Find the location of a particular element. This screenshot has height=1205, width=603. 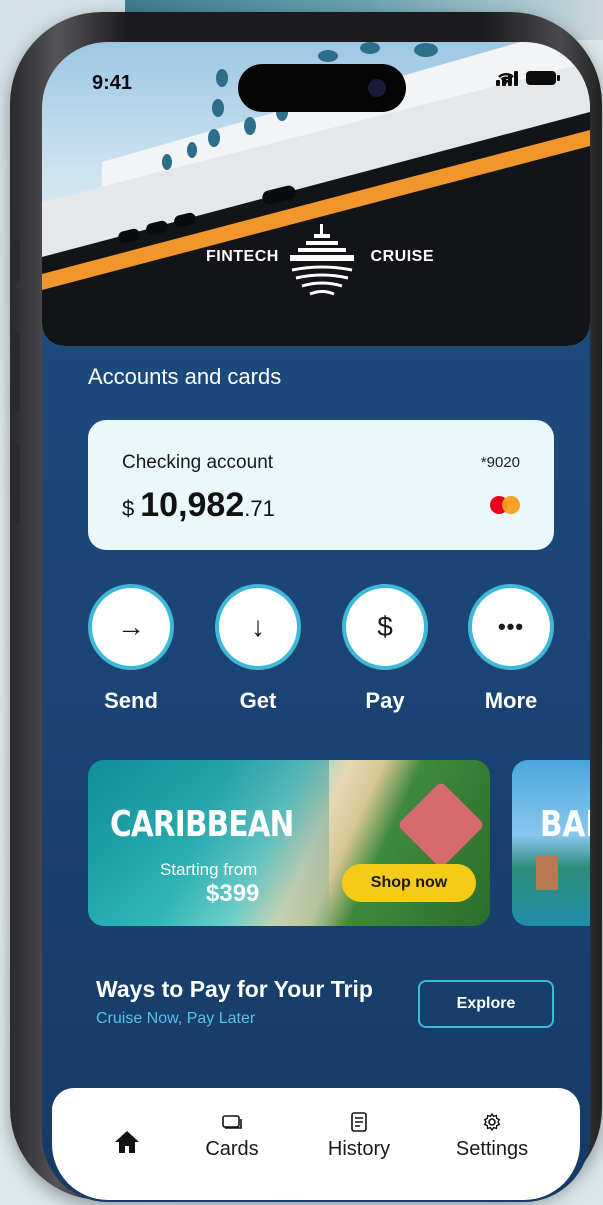

tab-history: History is located at coordinates (359, 1136).